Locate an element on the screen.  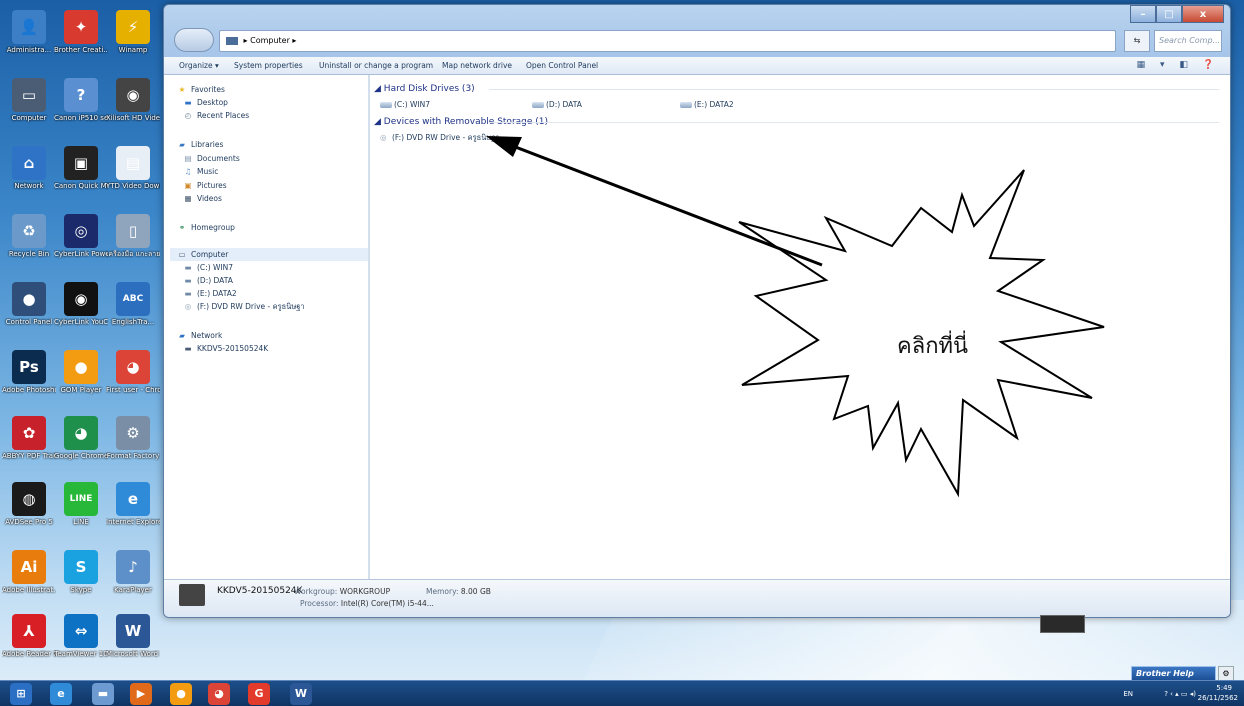
user-folder-icon: 👤 is located at coordinates (29, 27).